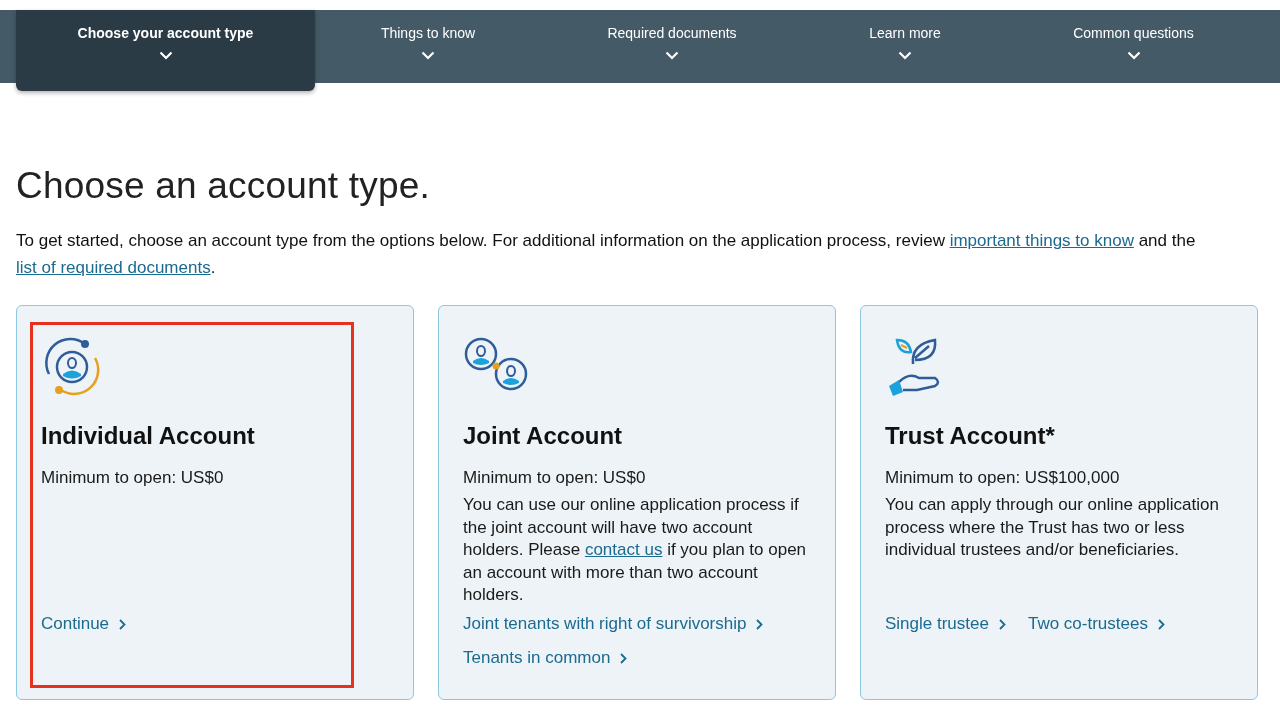 This screenshot has width=1280, height=714. Describe the element at coordinates (545, 658) in the screenshot. I see `option-link: Tenants in common` at that location.